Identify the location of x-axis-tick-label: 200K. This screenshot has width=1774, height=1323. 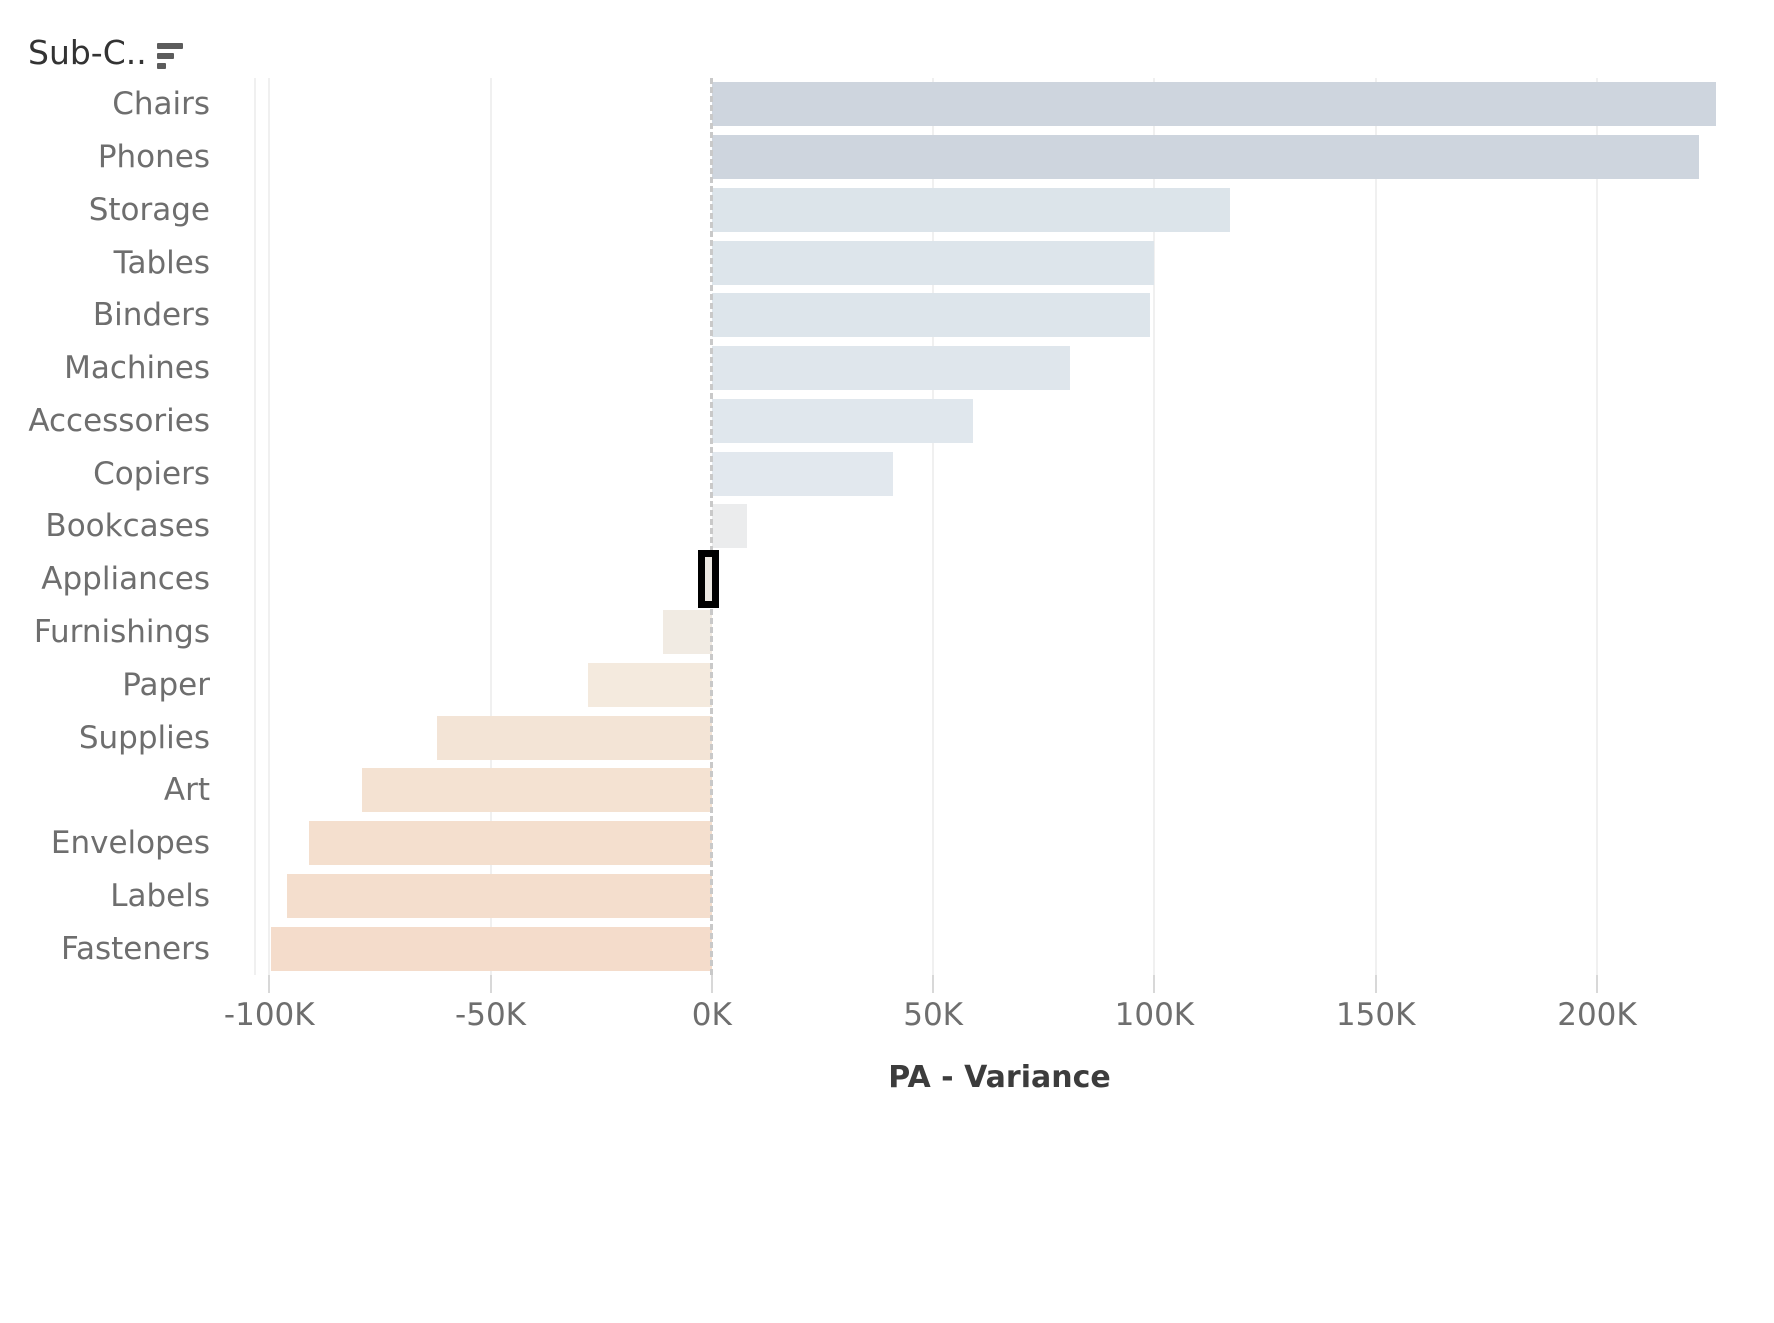
(1597, 1015).